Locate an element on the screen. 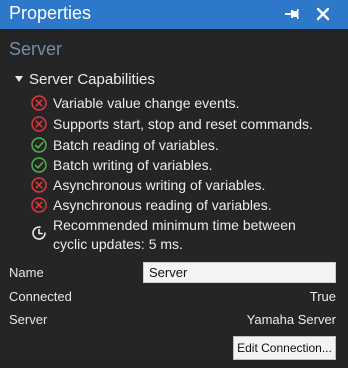 The width and height of the screenshot is (348, 368). capabilities-section-header: Server Capabilities is located at coordinates (85, 79).